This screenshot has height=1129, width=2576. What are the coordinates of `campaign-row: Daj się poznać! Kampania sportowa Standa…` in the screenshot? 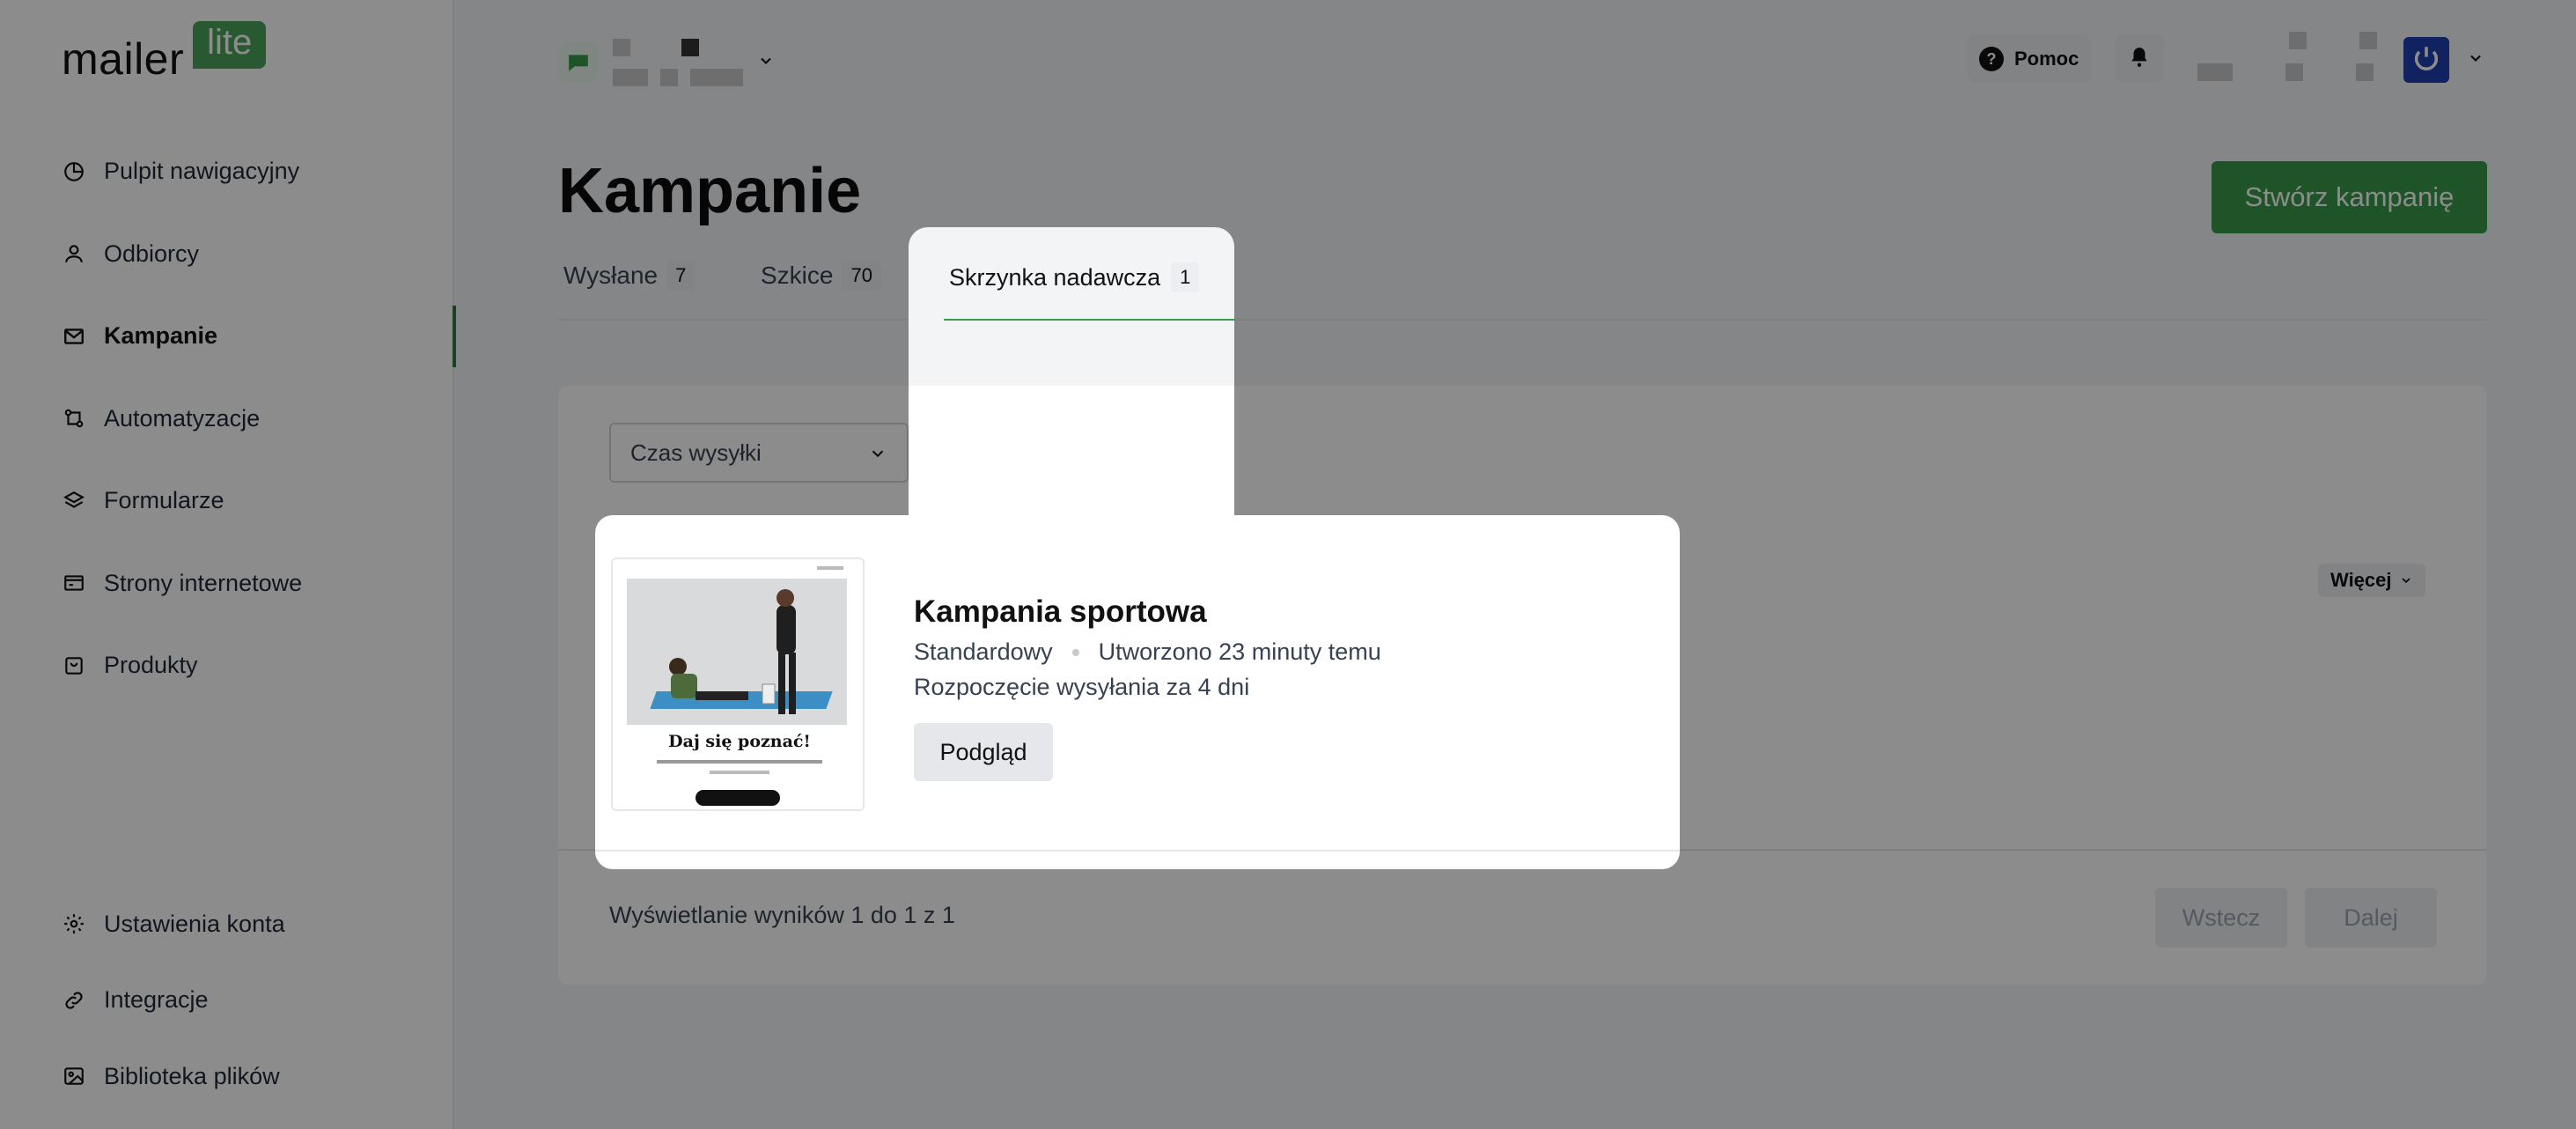 It's located at (1138, 692).